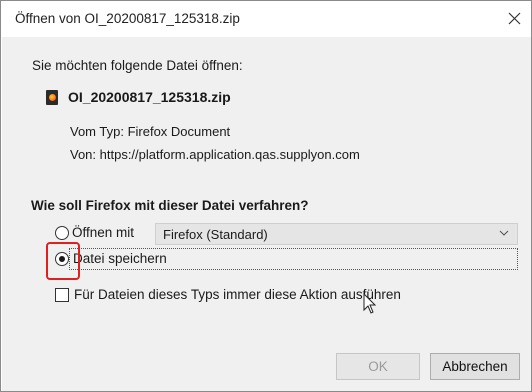 Image resolution: width=532 pixels, height=392 pixels. I want to click on open-with-option: Öffnen mit, so click(94, 232).